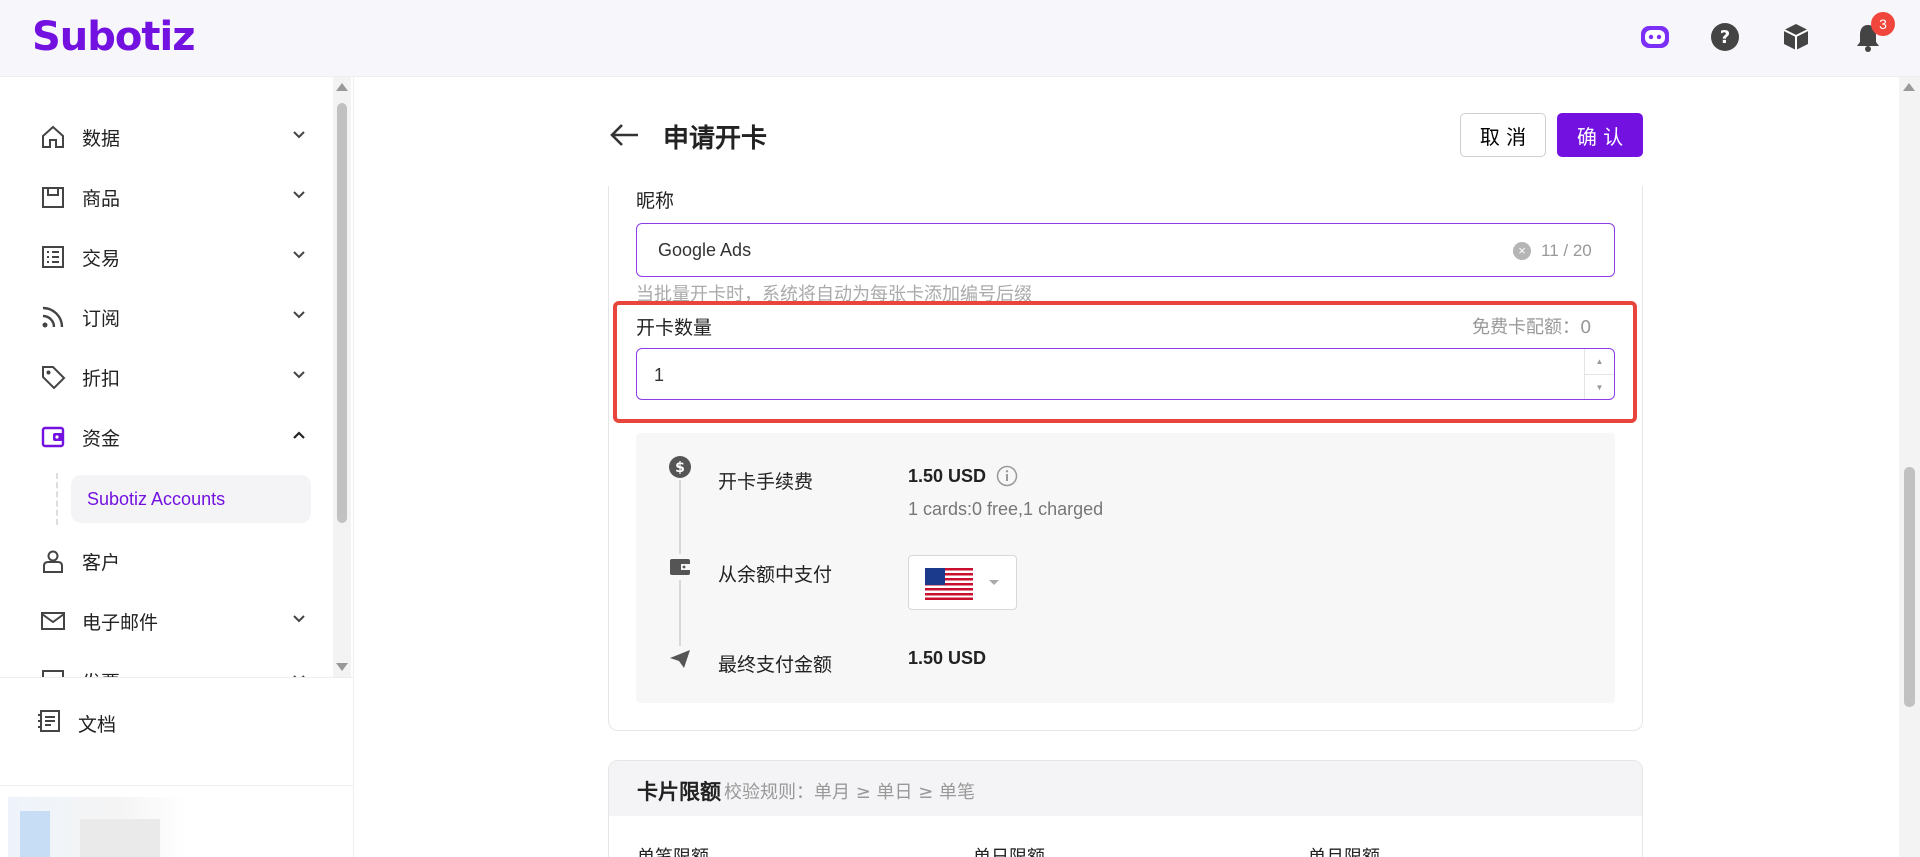  I want to click on sidebar-divider, so click(176, 785).